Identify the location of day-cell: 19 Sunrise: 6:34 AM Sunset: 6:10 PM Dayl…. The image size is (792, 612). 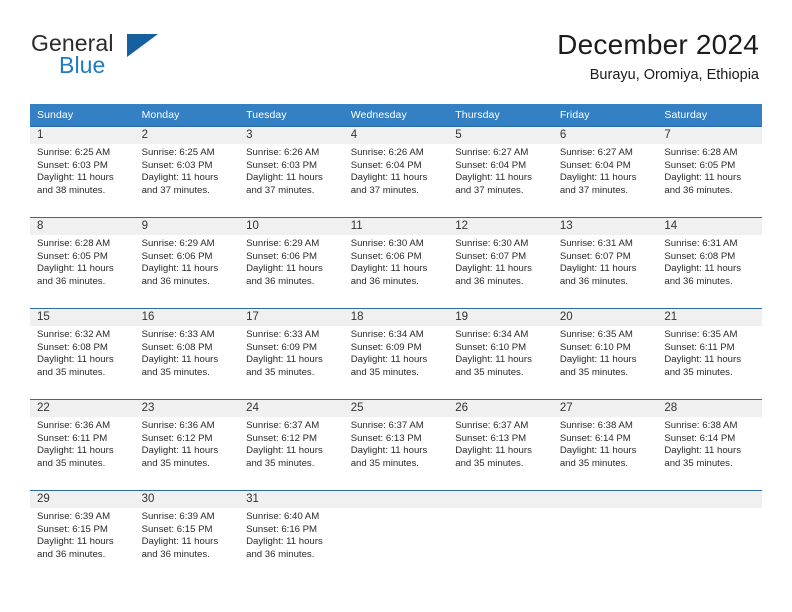
(500, 354).